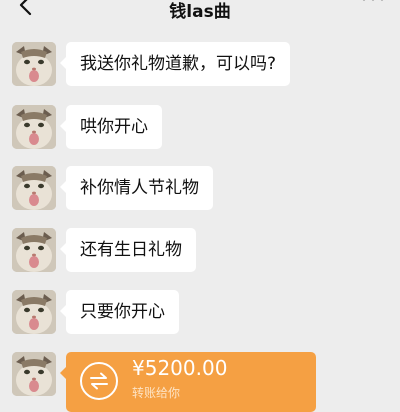 Image resolution: width=400 pixels, height=412 pixels. Describe the element at coordinates (200, 258) in the screenshot. I see `message-row: 还有生日礼物` at that location.